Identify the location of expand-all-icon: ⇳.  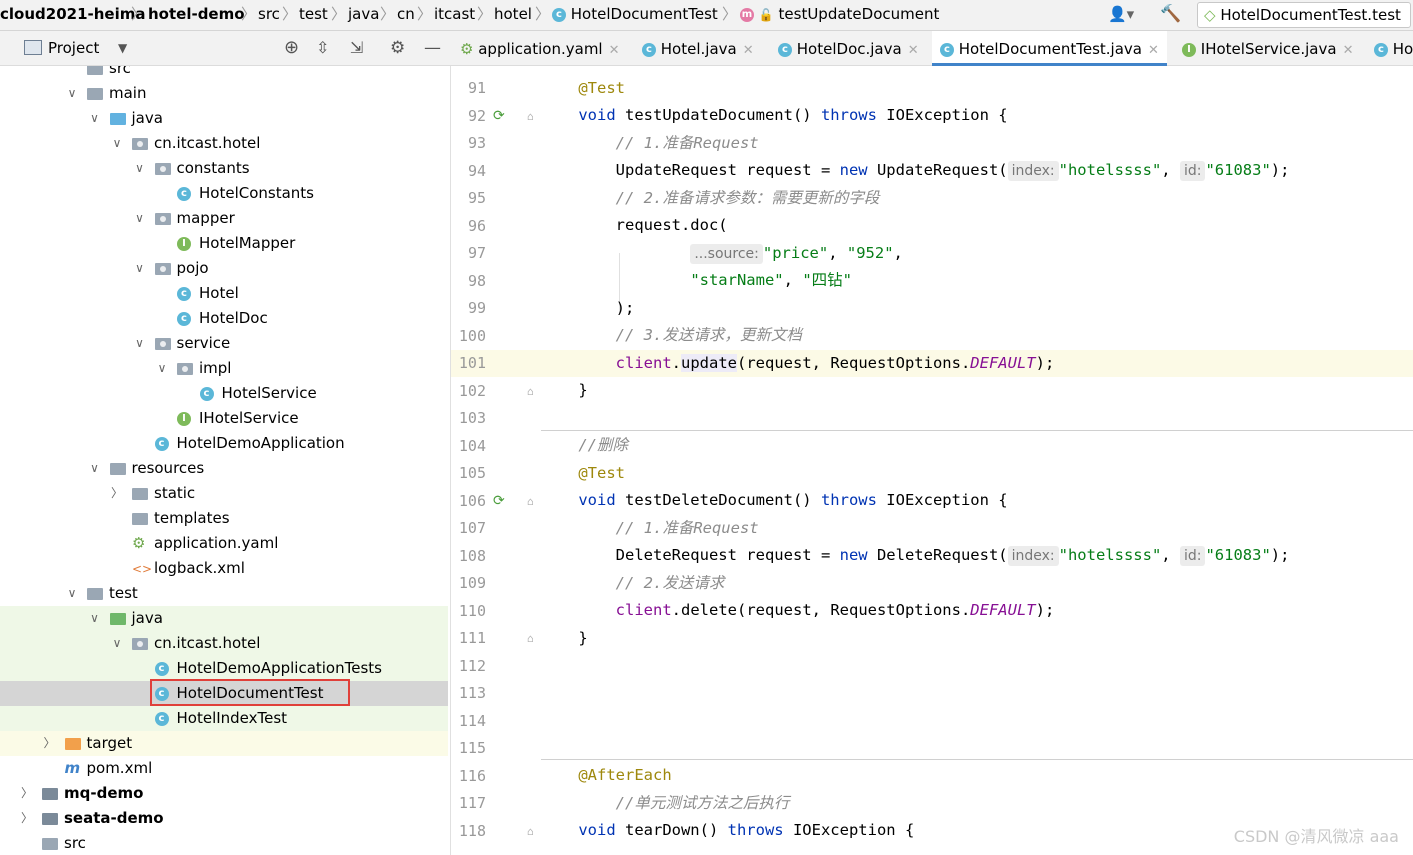
(322, 48).